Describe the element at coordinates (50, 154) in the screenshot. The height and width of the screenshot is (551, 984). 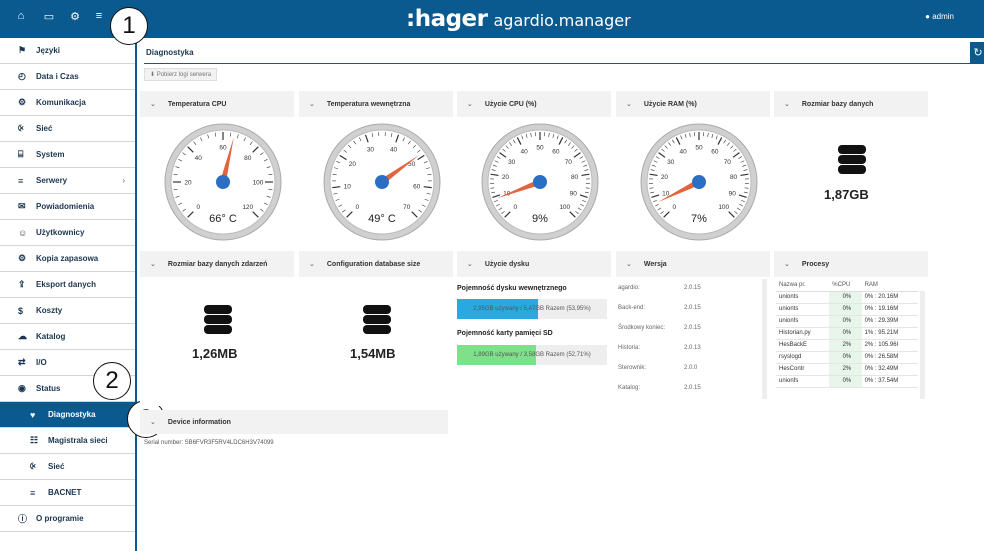
I see `sidebar-item-label: System` at that location.